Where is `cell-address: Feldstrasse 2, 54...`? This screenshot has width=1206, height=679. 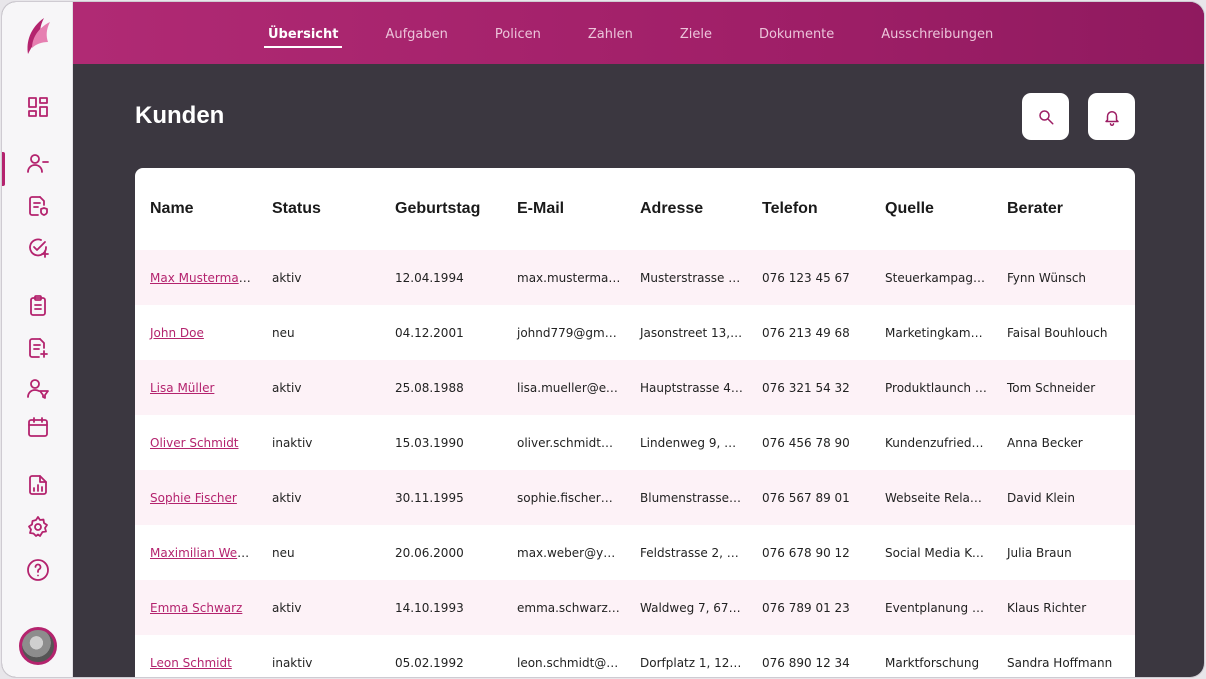 cell-address: Feldstrasse 2, 54... is located at coordinates (693, 552).